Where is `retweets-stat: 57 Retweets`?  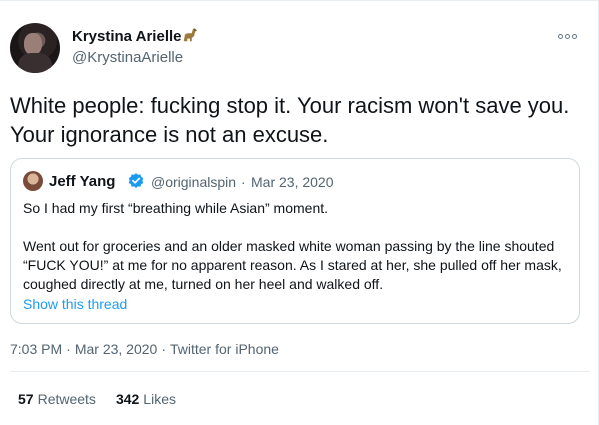 retweets-stat: 57 Retweets is located at coordinates (57, 399).